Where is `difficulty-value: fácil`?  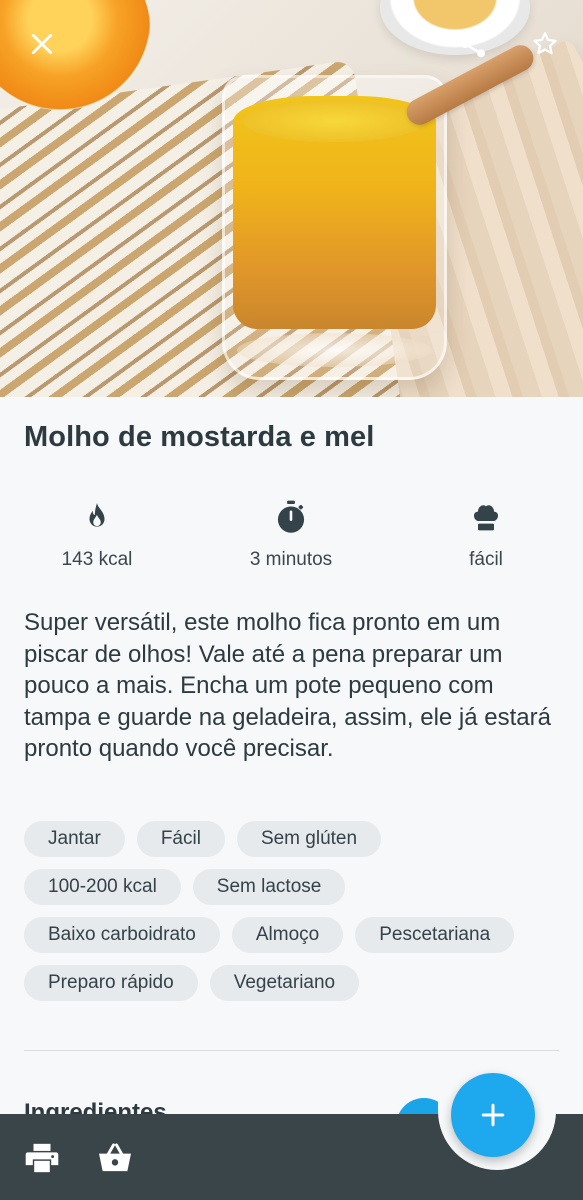
difficulty-value: fácil is located at coordinates (486, 559).